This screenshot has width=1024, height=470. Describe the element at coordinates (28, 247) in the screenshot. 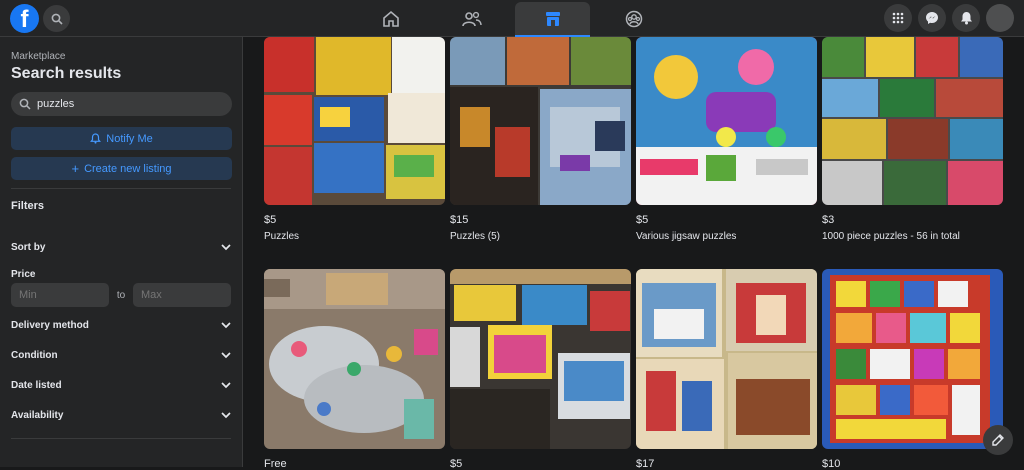

I see `sort-by-label: Sort by` at that location.